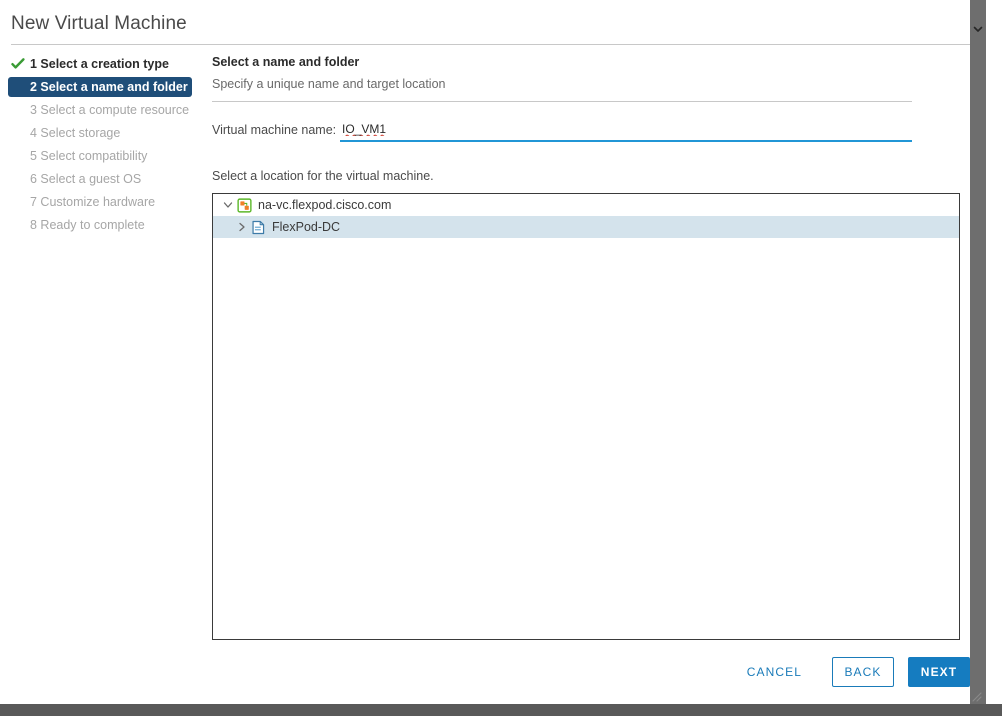 This screenshot has height=716, width=1002. I want to click on vm-name-input-wrapper, so click(626, 131).